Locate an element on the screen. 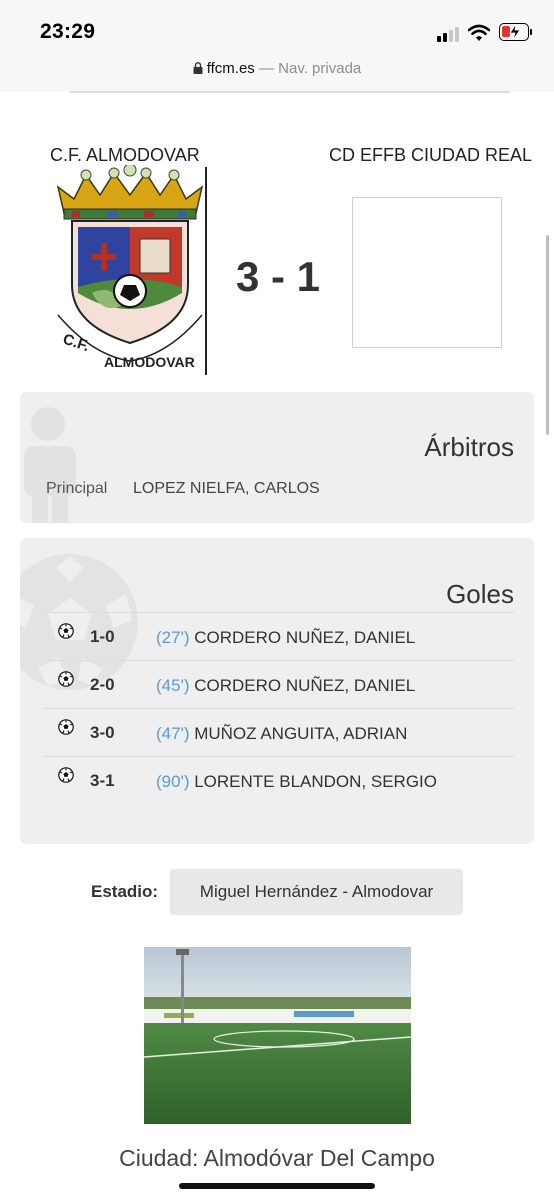 The width and height of the screenshot is (554, 1200). goal-minute: (45') CORDERO NUÑEZ, DANIEL is located at coordinates (286, 685).